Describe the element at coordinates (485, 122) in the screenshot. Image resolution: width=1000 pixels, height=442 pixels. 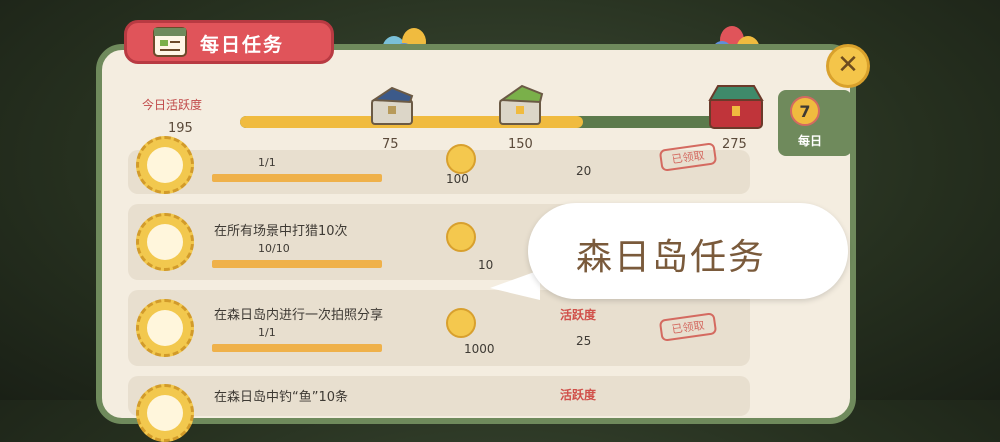
I see `activity-progress-bar` at that location.